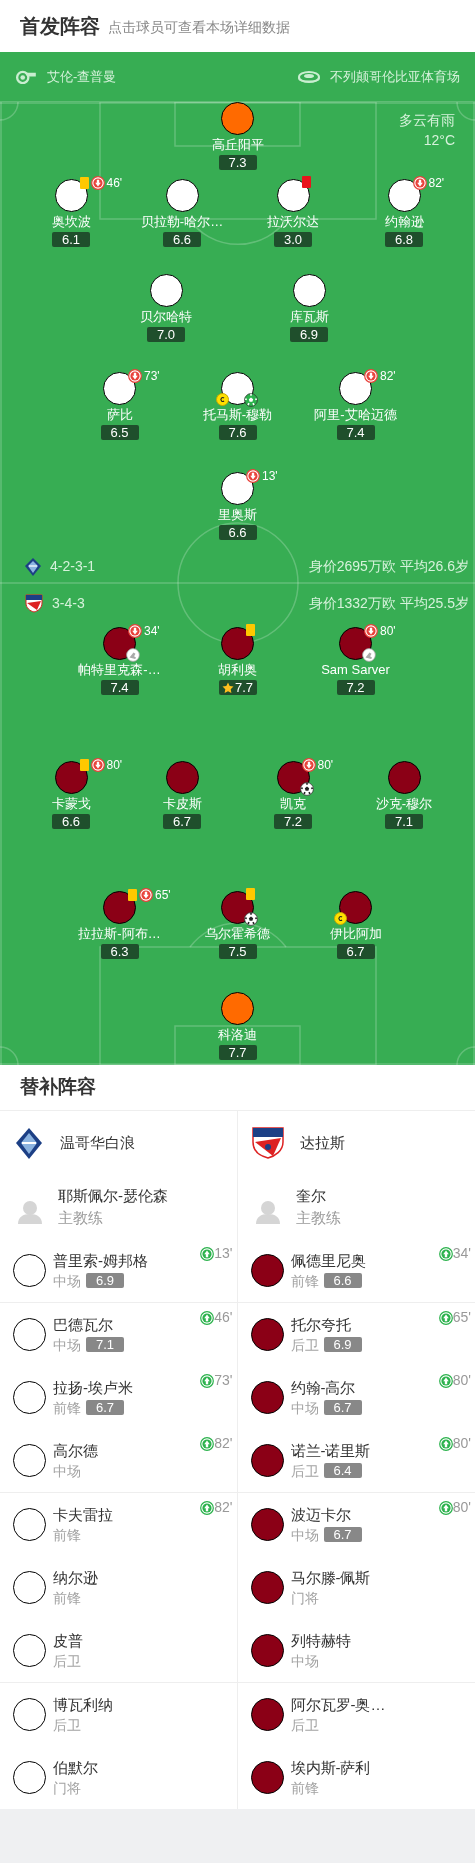 This screenshot has height=1863, width=475. I want to click on sub-minute: 46', so click(114, 183).